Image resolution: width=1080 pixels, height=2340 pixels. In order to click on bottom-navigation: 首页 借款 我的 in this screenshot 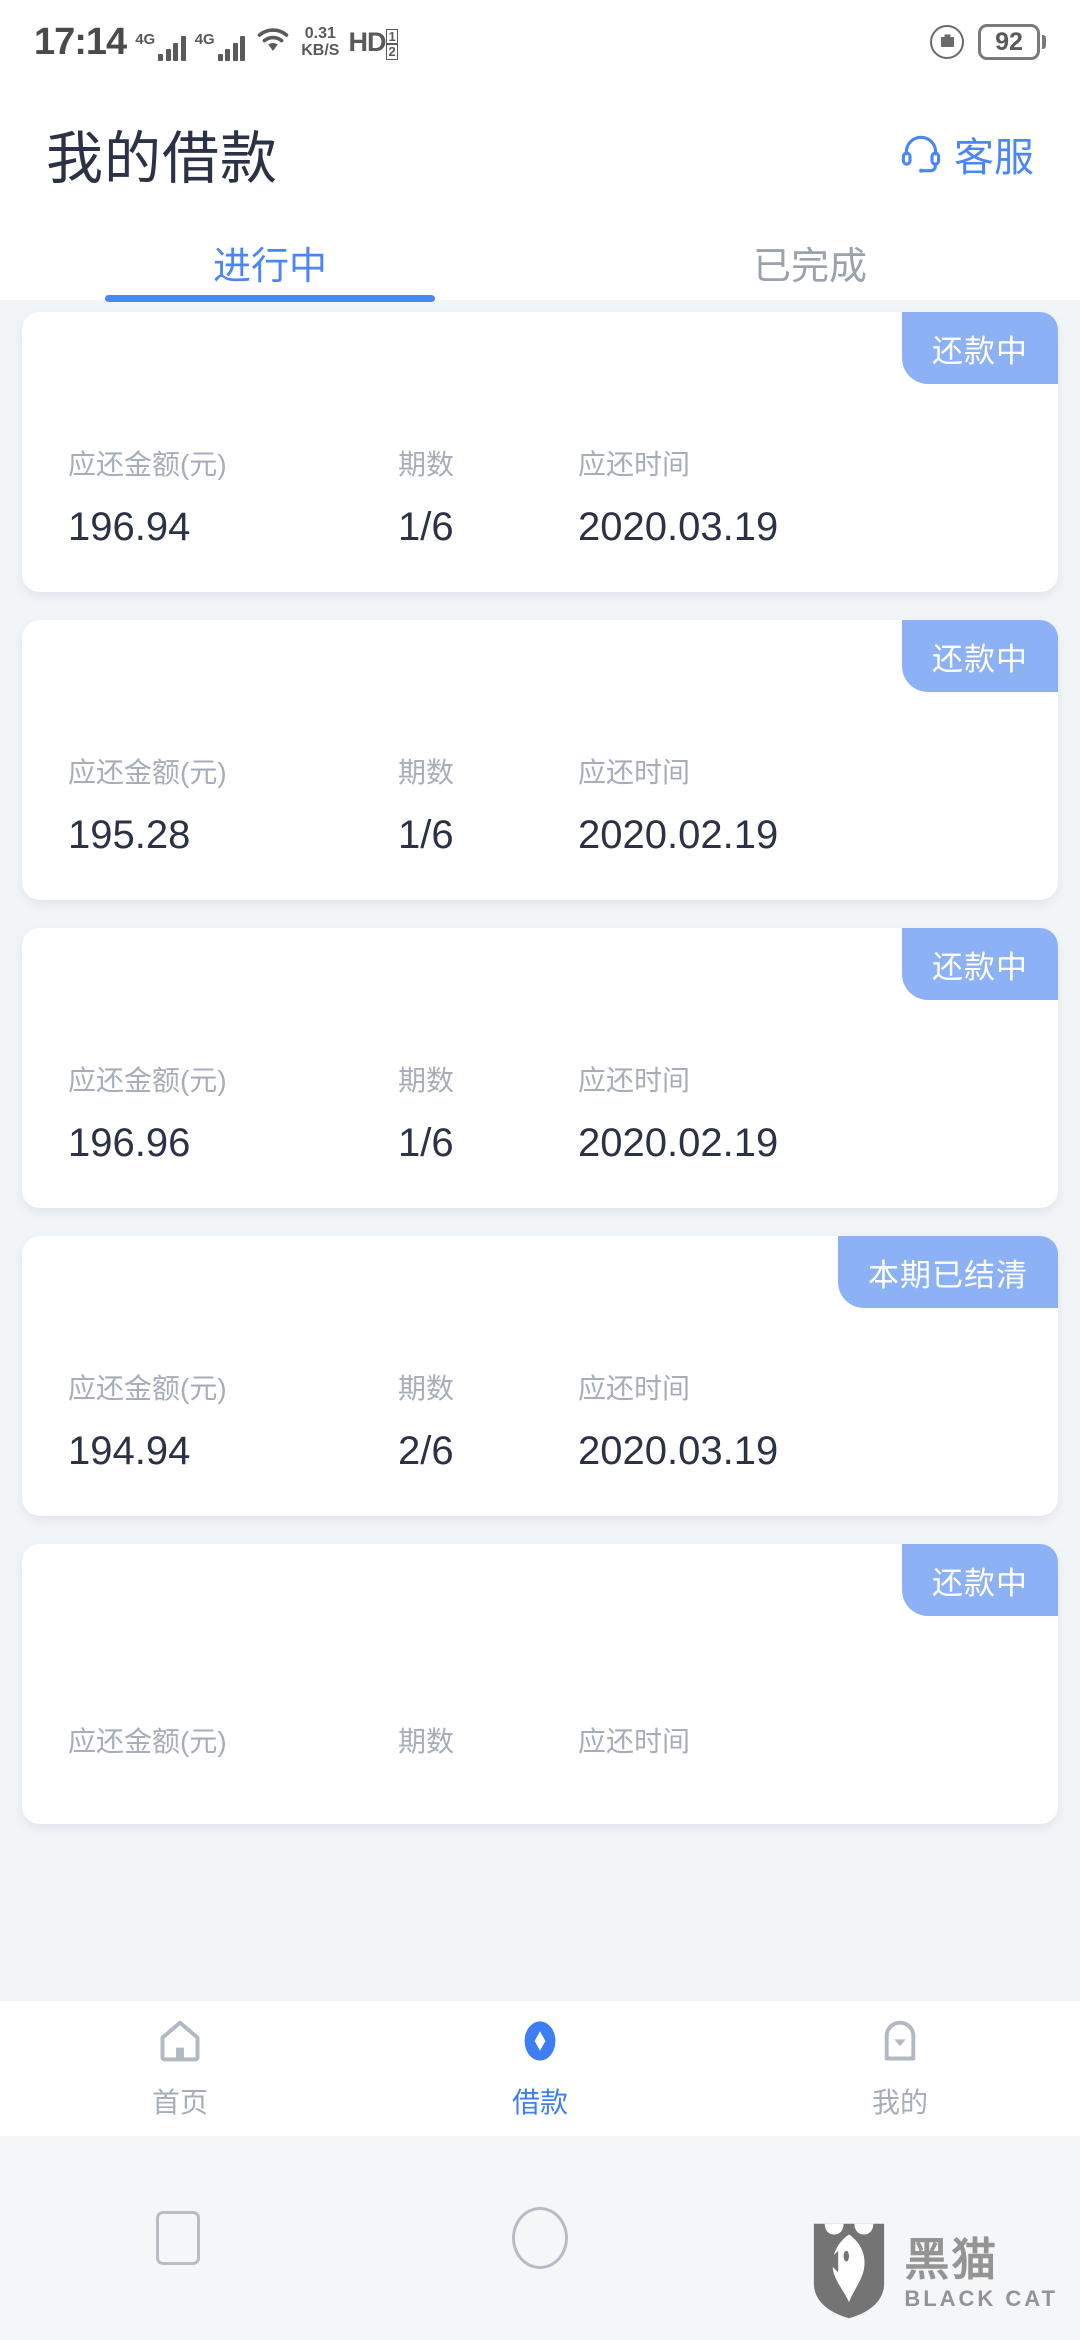, I will do `click(540, 2068)`.